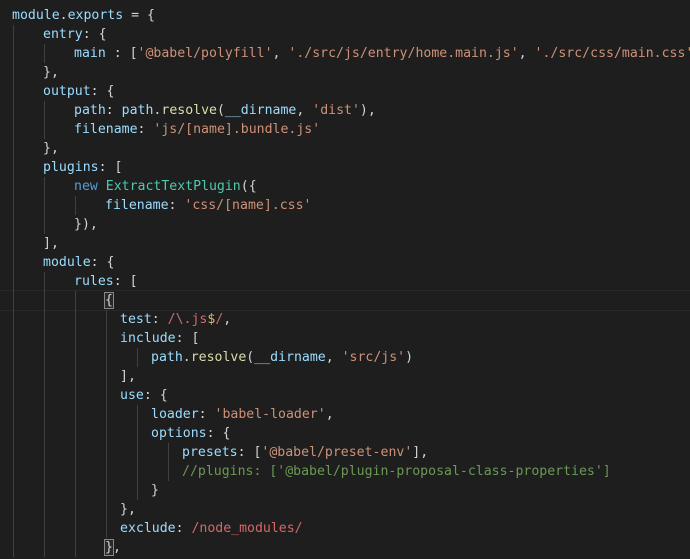 The height and width of the screenshot is (559, 690). Describe the element at coordinates (337, 452) in the screenshot. I see `code-token: '@babel/preset-env'` at that location.